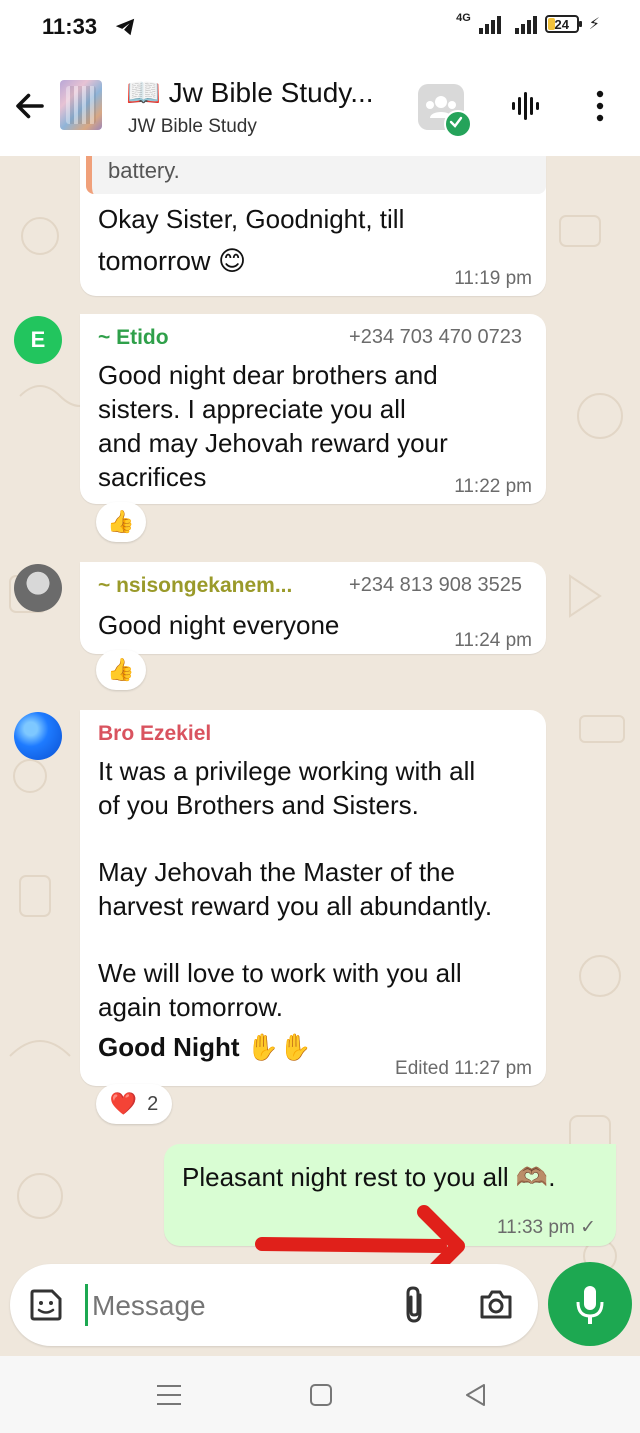 The width and height of the screenshot is (640, 1433). Describe the element at coordinates (251, 219) in the screenshot. I see `message-text-line: Okay Sister, Goodnight, till` at that location.